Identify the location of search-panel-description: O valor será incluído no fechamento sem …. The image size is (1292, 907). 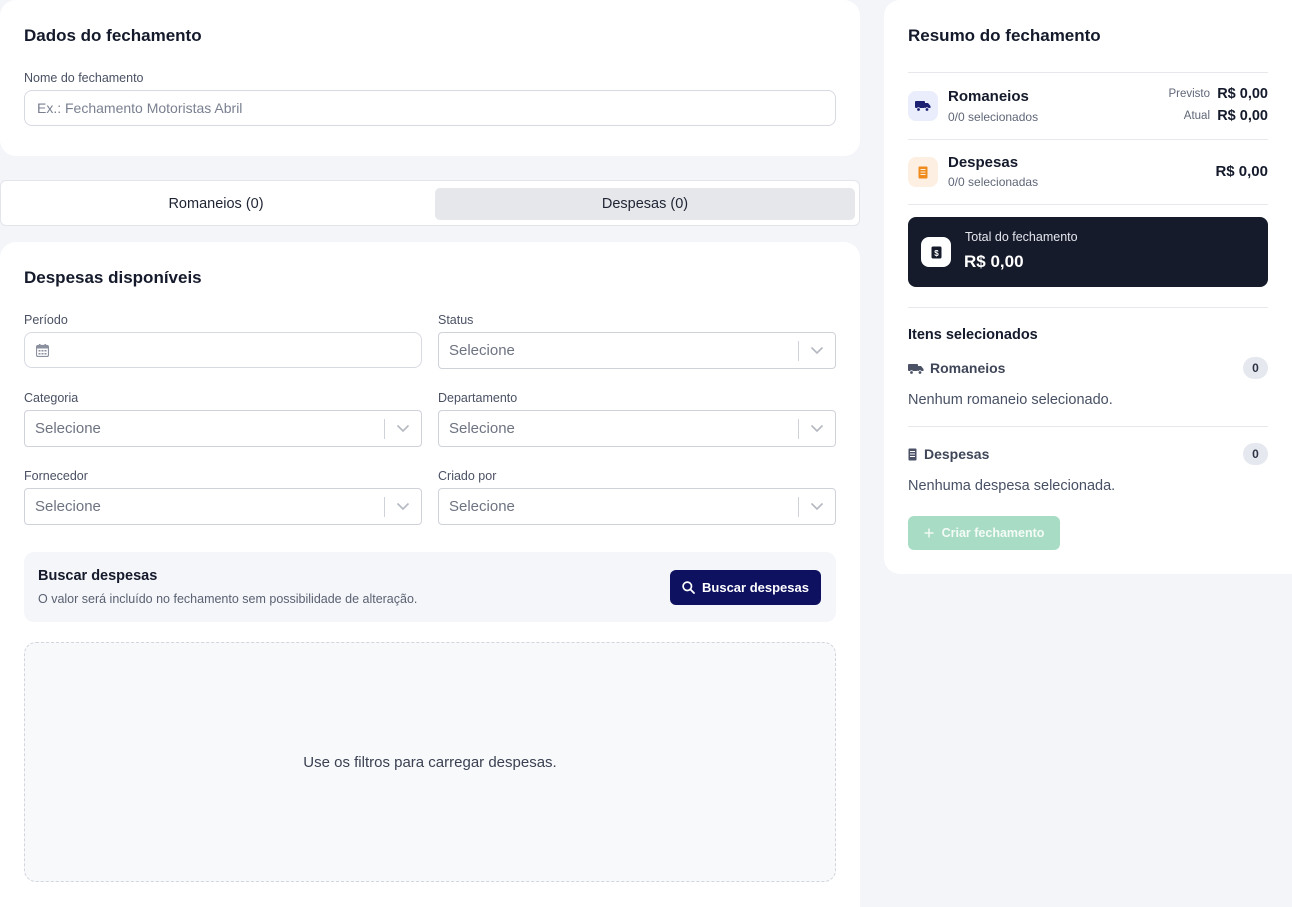
(228, 599).